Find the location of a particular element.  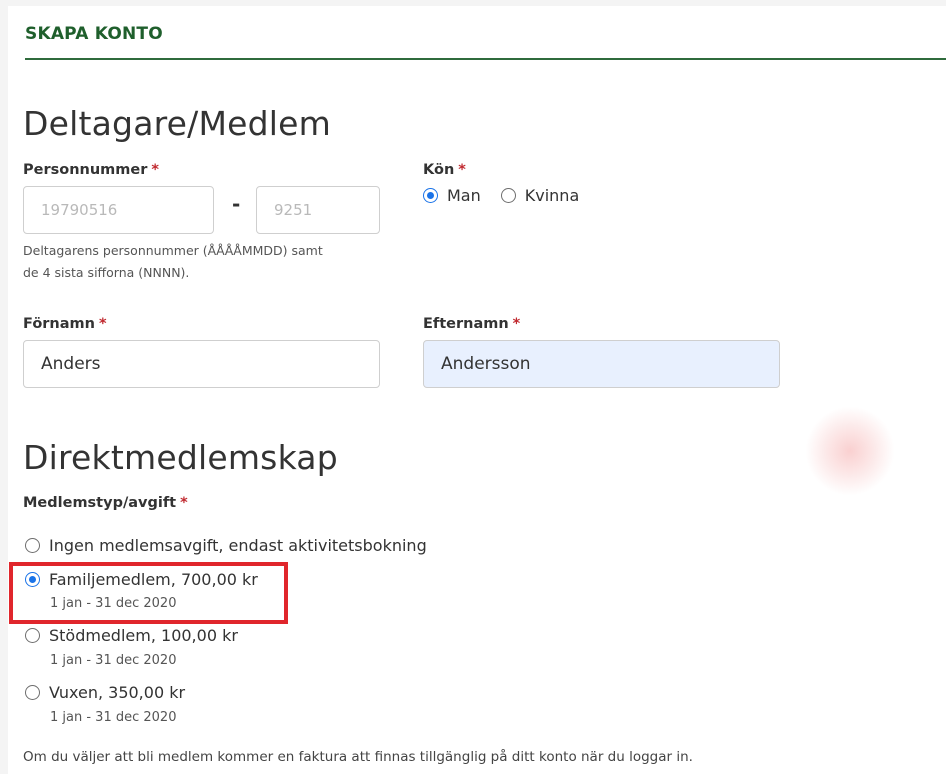

membership-type-label: Medlemstyp/avgift * is located at coordinates (105, 503).